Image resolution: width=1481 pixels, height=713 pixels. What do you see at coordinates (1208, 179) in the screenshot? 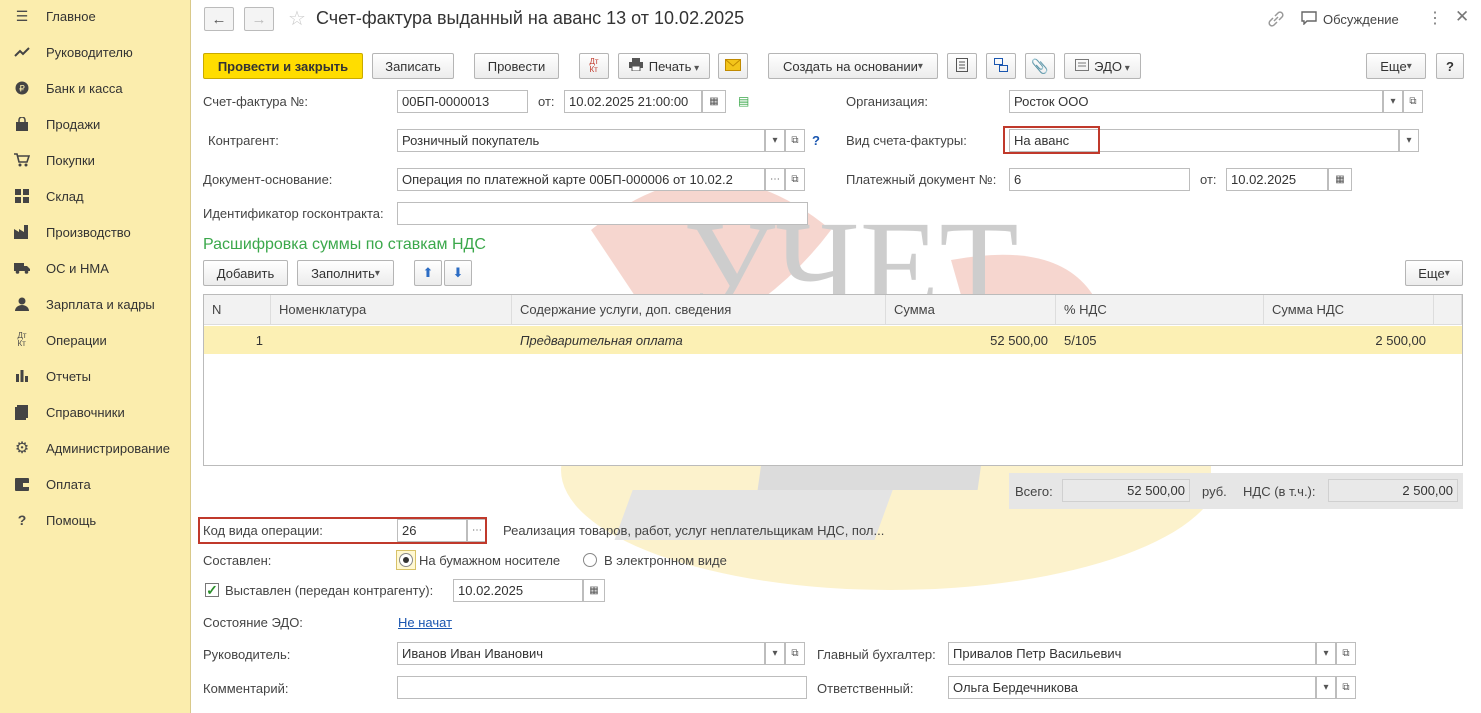
I see `payment-date-label: от:` at bounding box center [1208, 179].